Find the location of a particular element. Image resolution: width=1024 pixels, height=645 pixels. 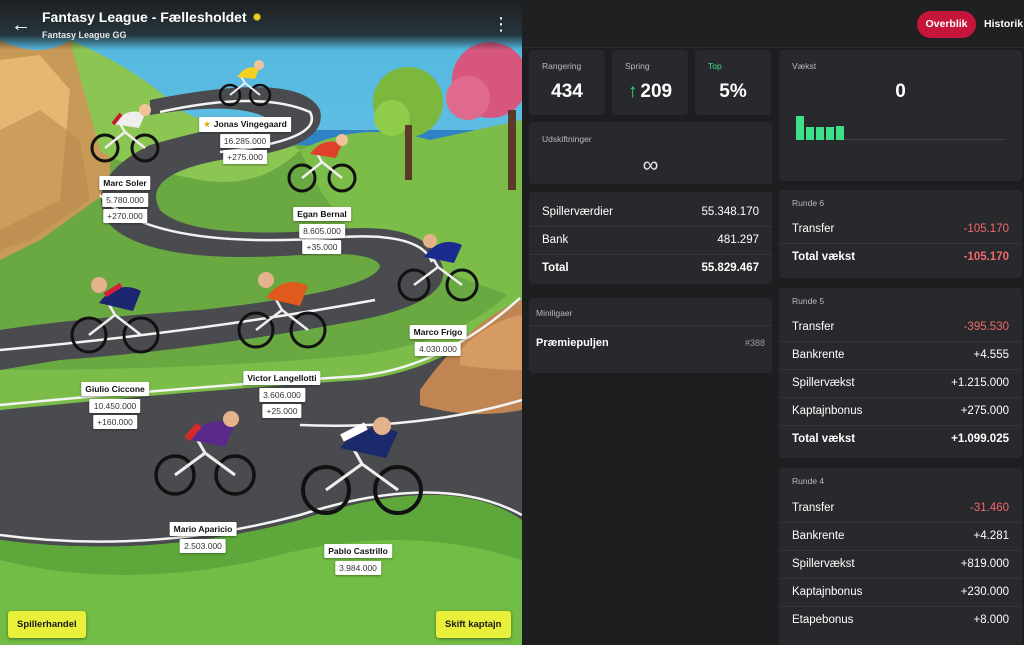

rider-card-ciccone: Giulio Ciccone 10.450.000 +160.000 is located at coordinates (115, 404).